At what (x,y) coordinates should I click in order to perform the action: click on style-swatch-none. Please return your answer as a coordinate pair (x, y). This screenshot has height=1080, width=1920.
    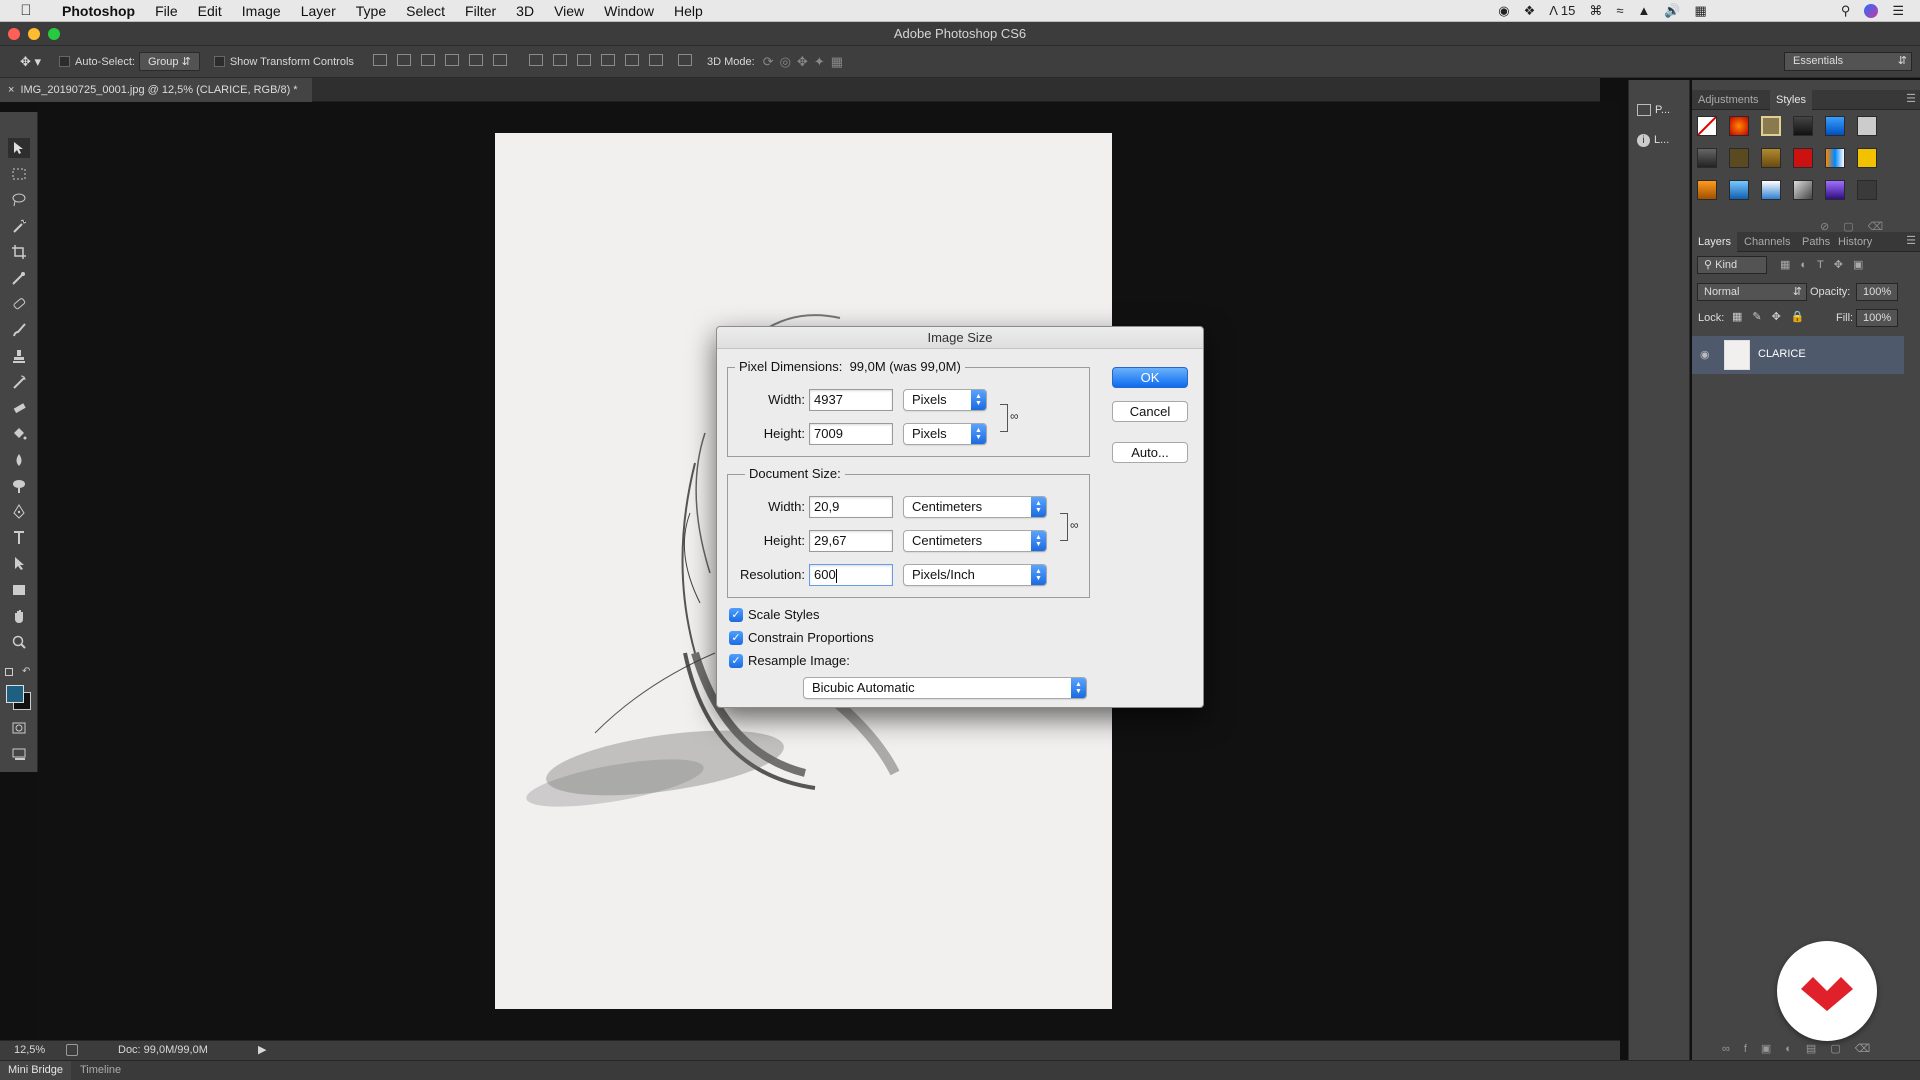
    Looking at the image, I should click on (1707, 126).